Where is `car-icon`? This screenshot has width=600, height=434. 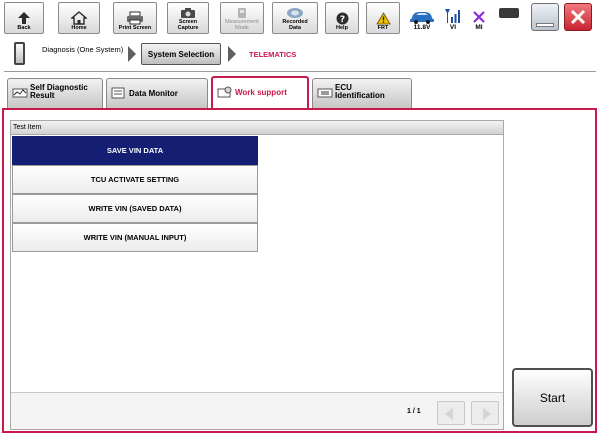 car-icon is located at coordinates (422, 18).